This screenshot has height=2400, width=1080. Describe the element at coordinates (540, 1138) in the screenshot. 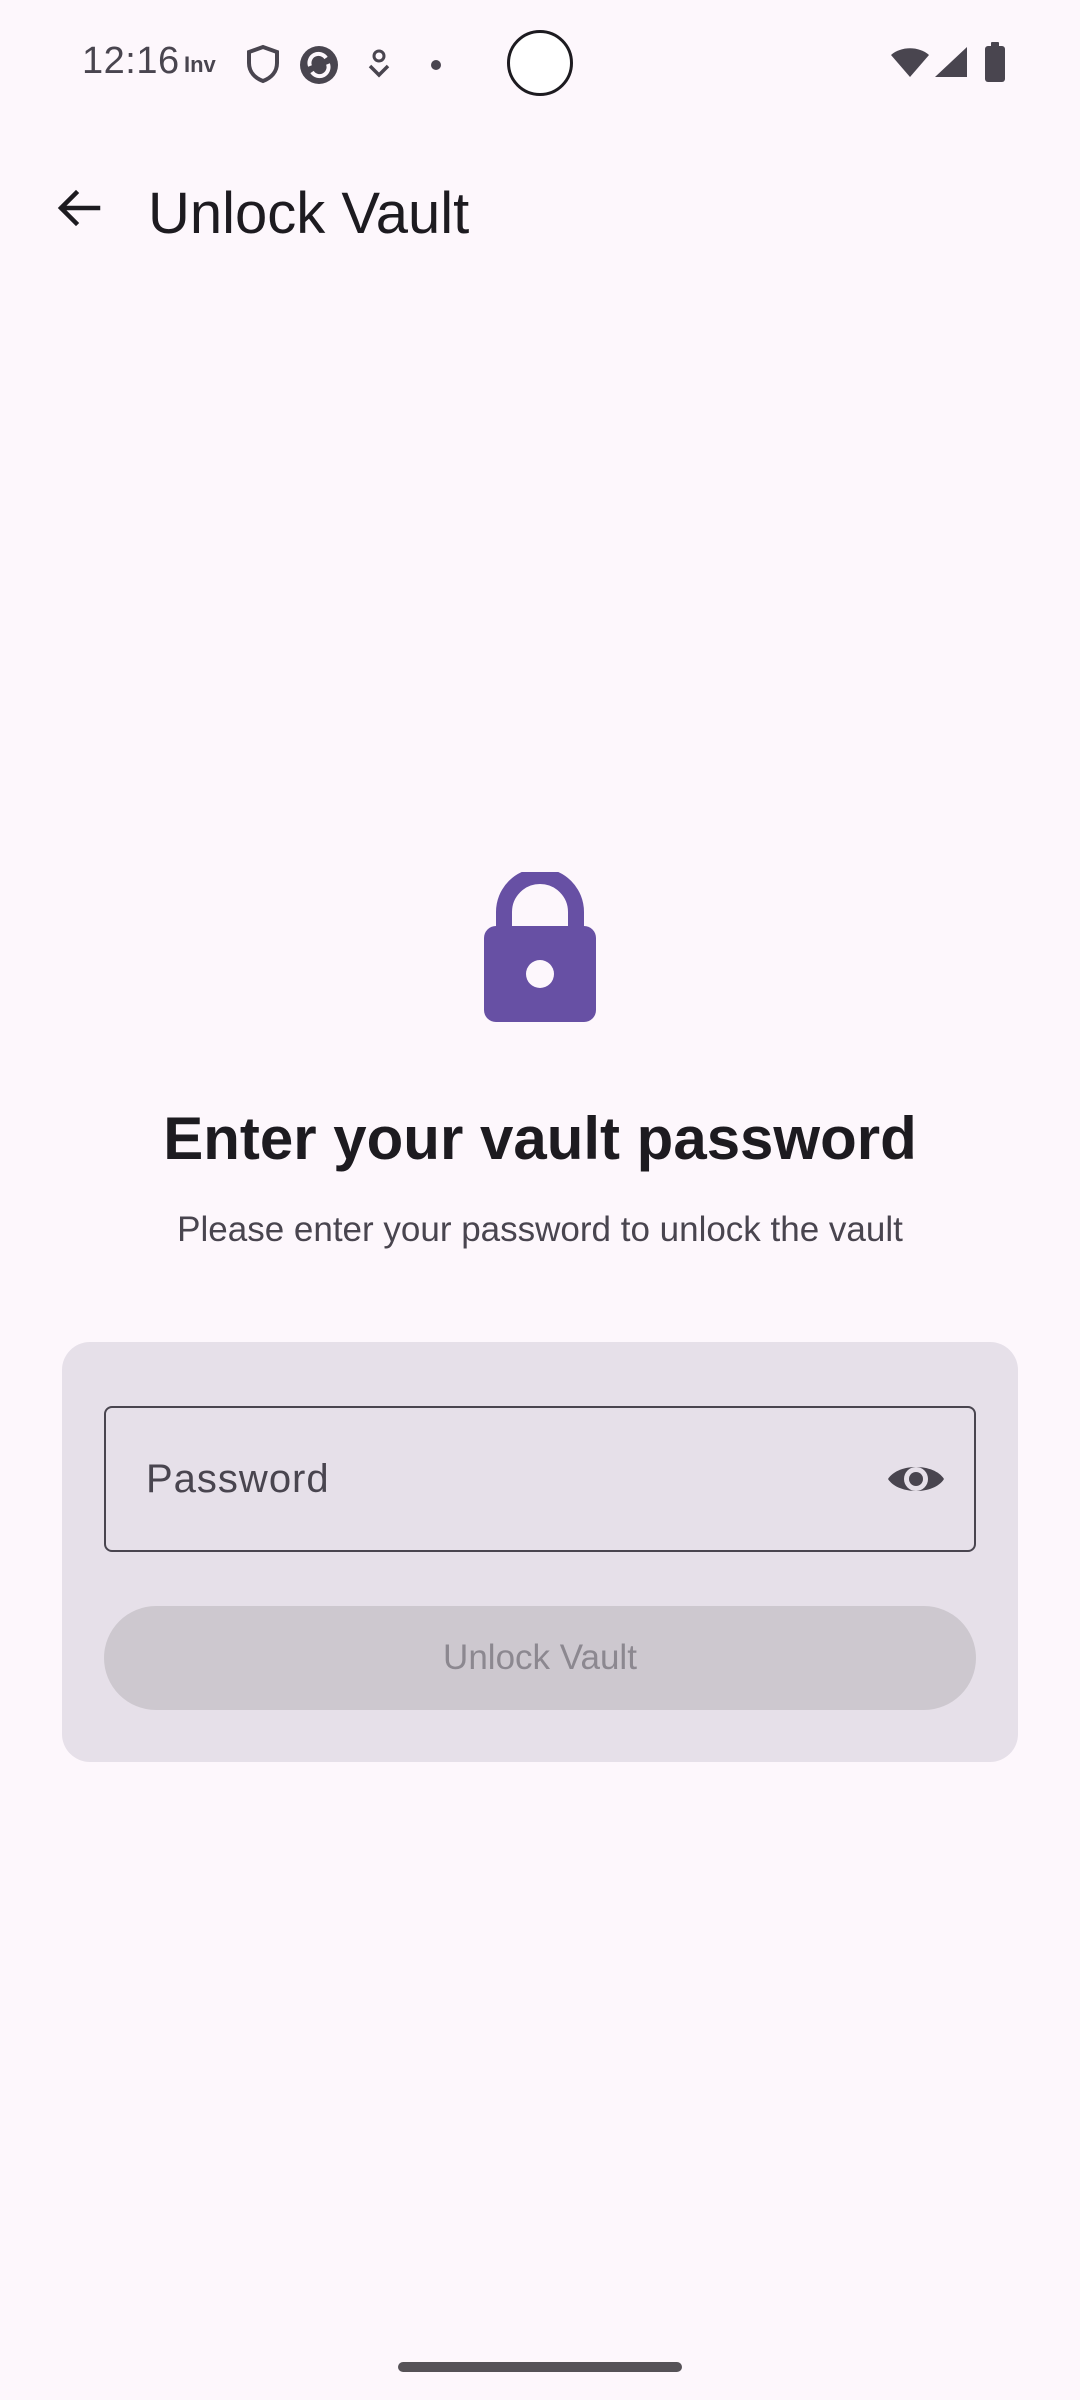

I see `heading: Enter your vault password` at that location.